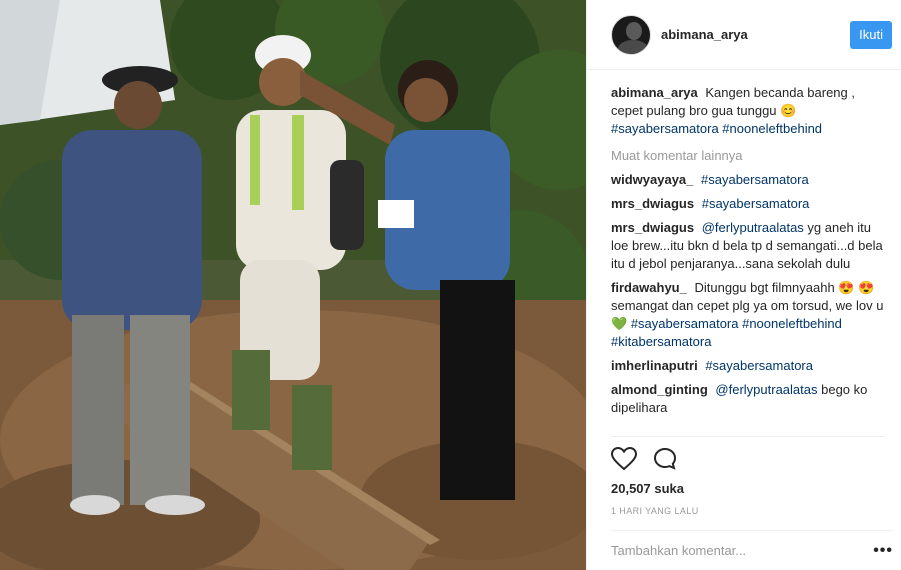 The image size is (901, 570). I want to click on more-options-icon: •••, so click(883, 551).